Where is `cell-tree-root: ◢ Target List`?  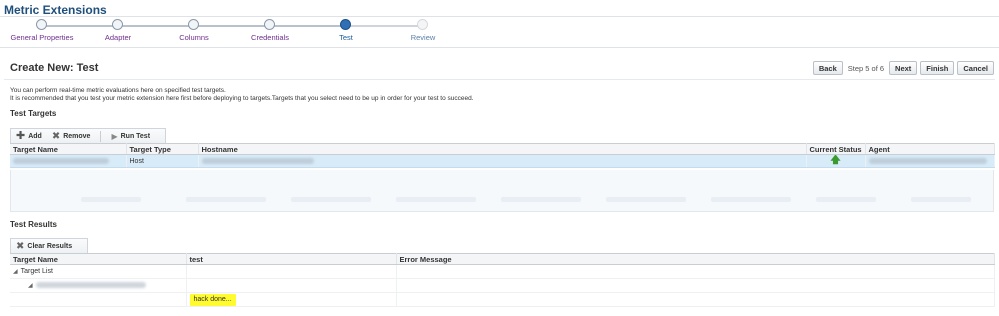
cell-tree-root: ◢ Target List is located at coordinates (98, 271).